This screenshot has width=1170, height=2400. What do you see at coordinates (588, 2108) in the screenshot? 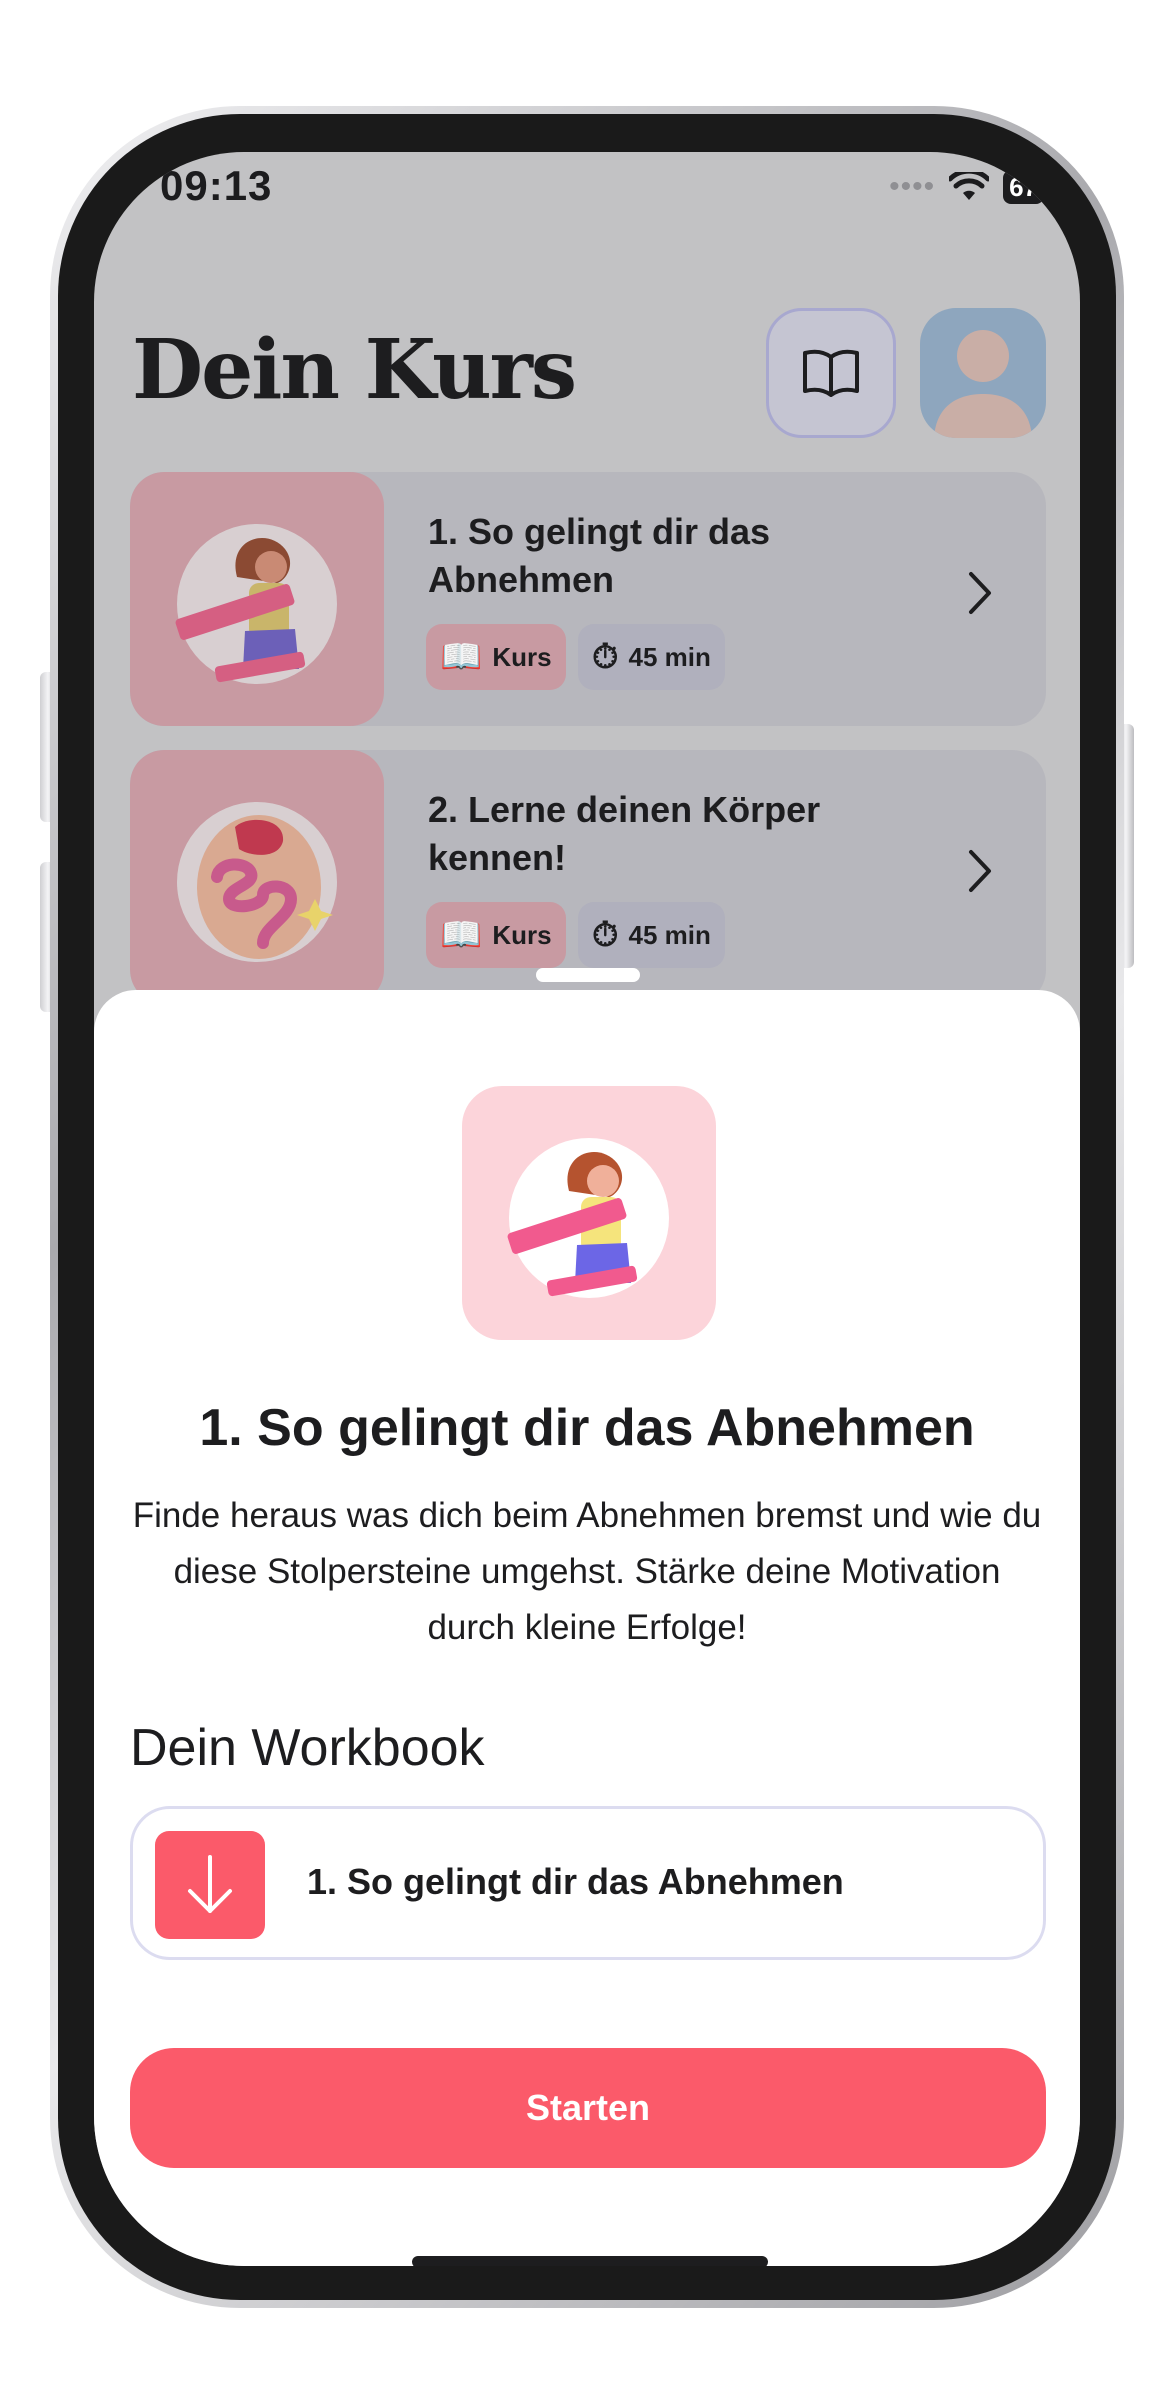
I see `start-button: Starten` at bounding box center [588, 2108].